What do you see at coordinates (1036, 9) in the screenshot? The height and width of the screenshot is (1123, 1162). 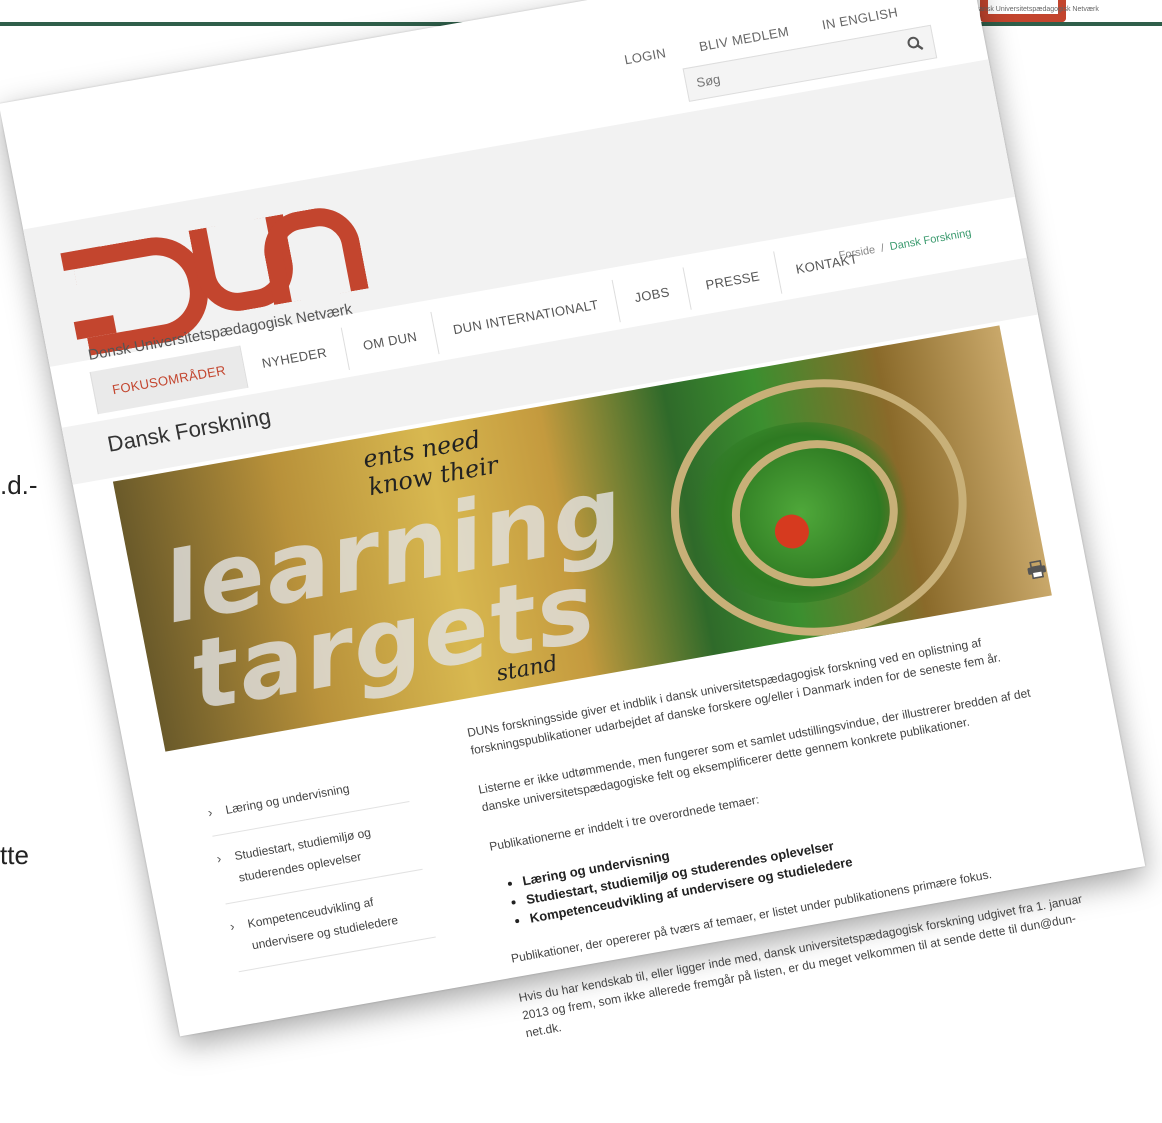 I see `corner-logo-text: Dansk Universitetspædagogisk Netværk` at bounding box center [1036, 9].